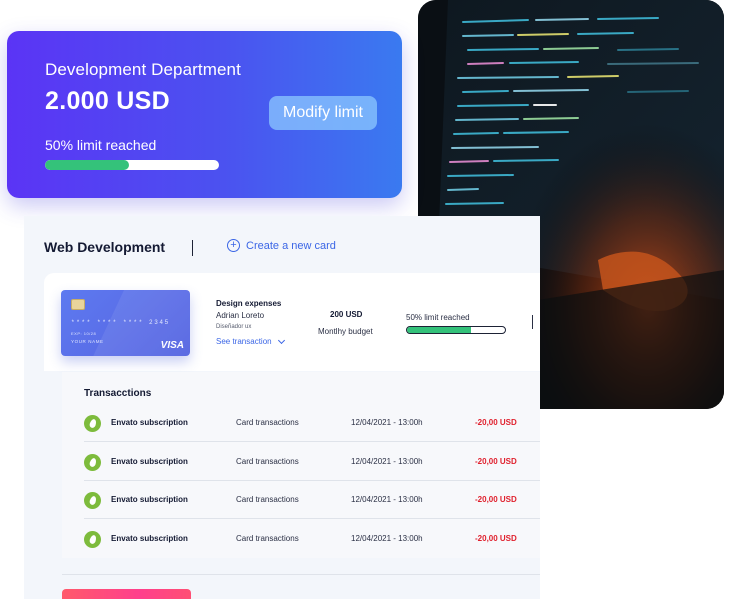 The width and height of the screenshot is (734, 599). I want to click on chevron-down-icon, so click(281, 340).